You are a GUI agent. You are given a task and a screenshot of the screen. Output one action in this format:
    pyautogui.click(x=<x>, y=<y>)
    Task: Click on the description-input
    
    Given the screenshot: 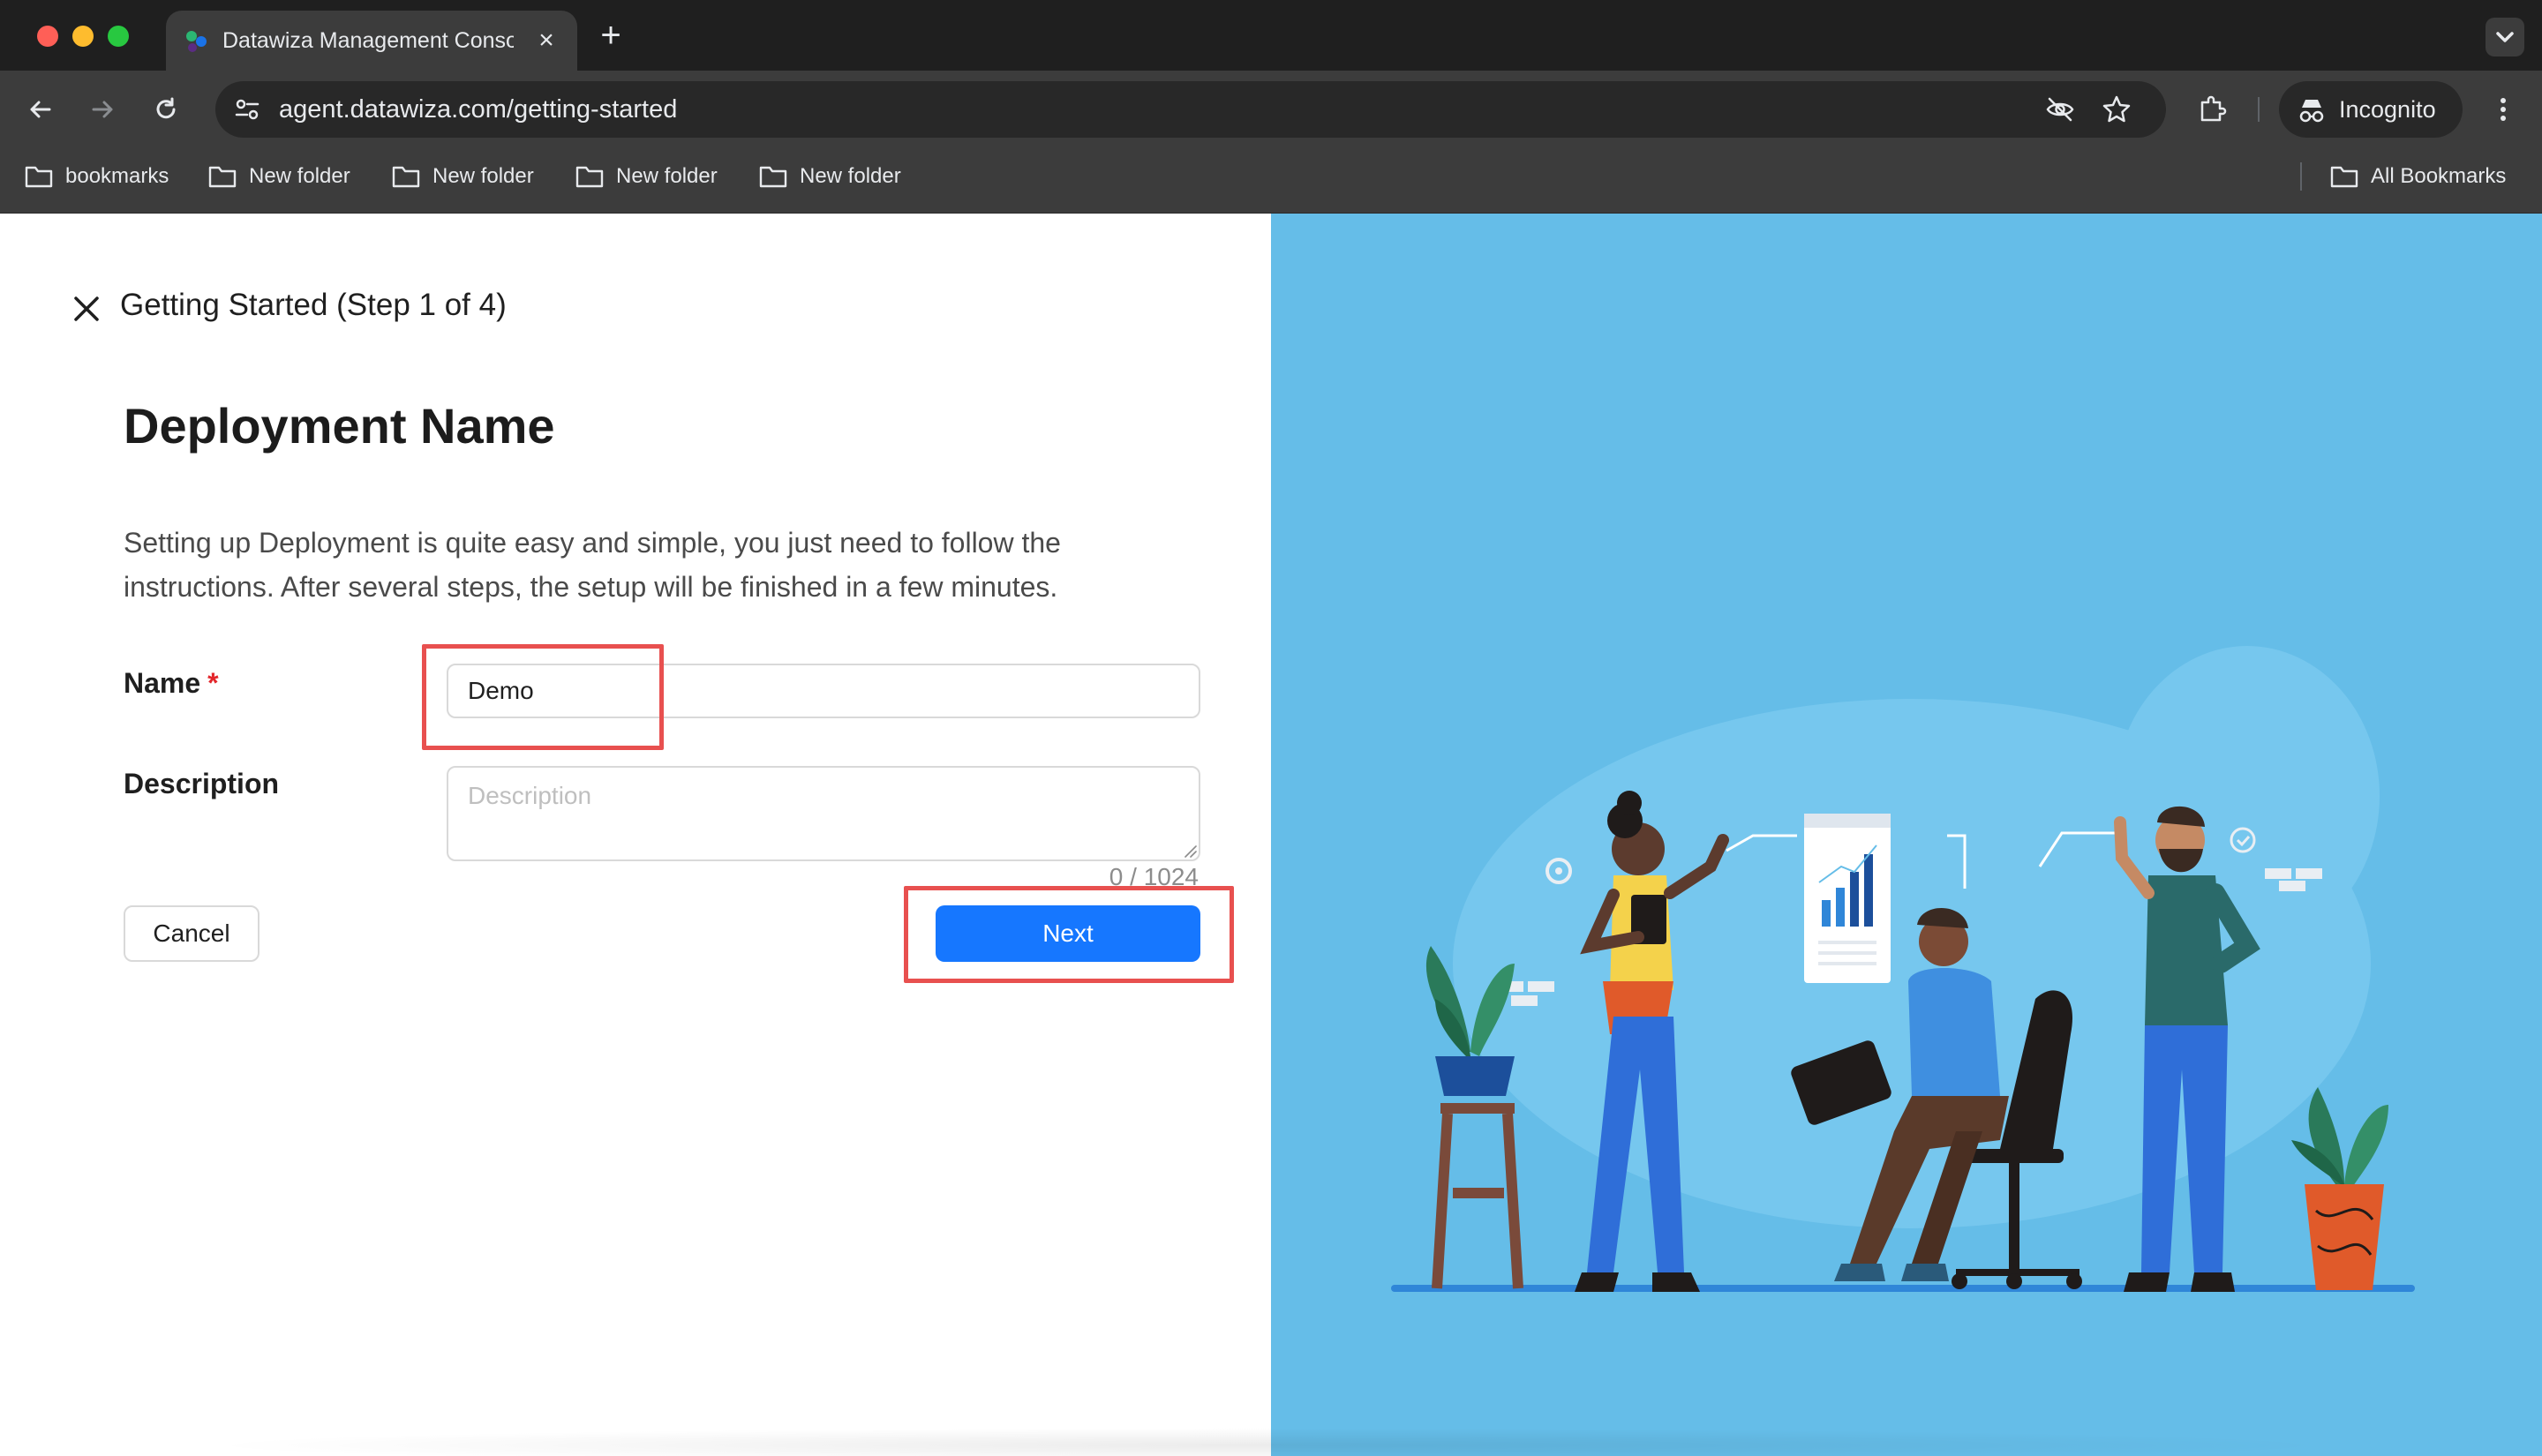 What is the action you would take?
    pyautogui.click(x=824, y=813)
    